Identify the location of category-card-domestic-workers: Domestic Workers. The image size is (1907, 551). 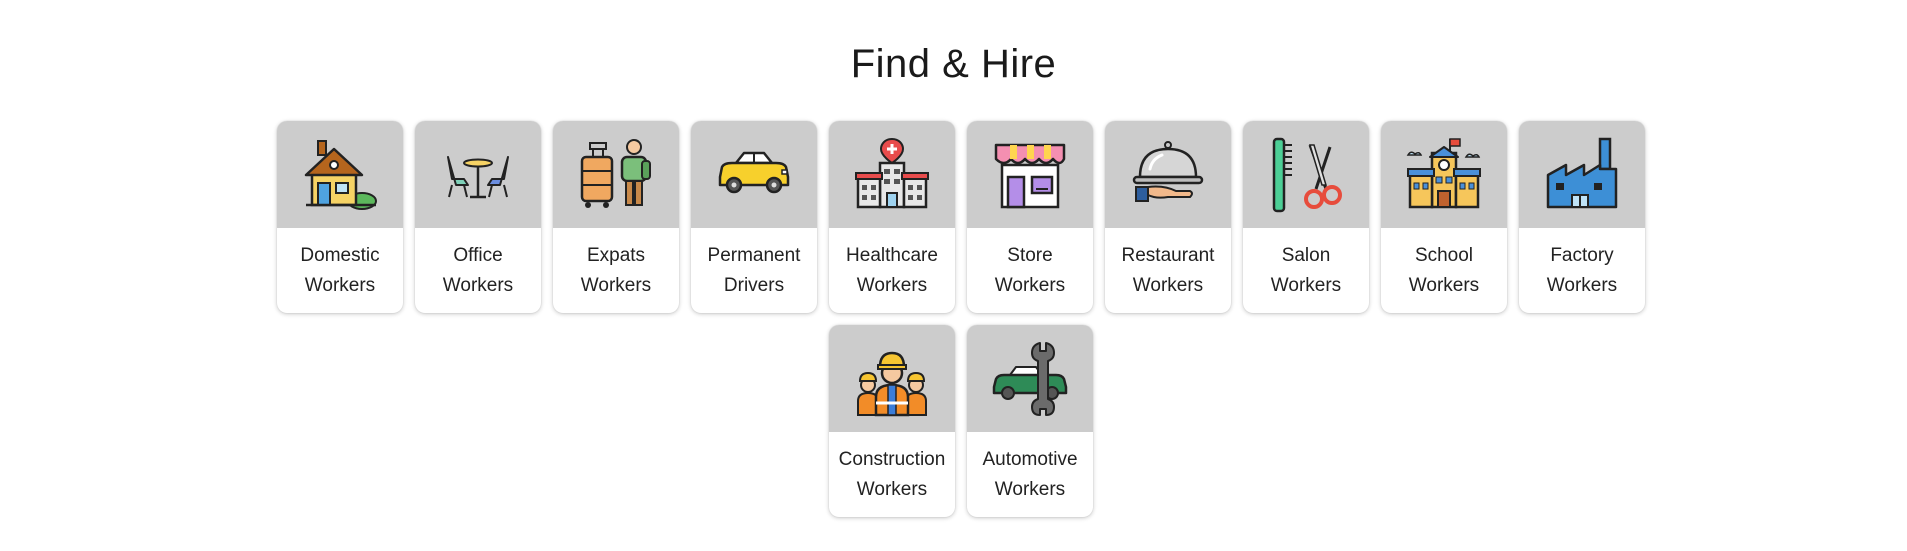
(340, 217).